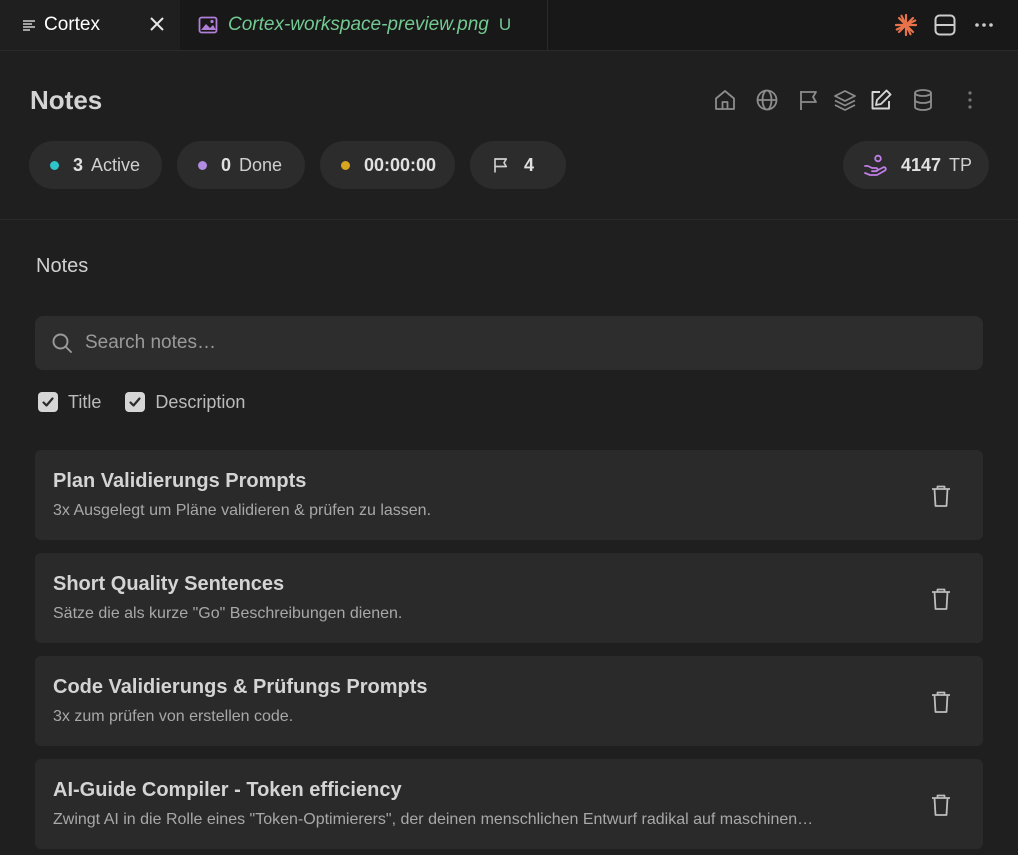  What do you see at coordinates (400, 164) in the screenshot?
I see `timer-value: 00:00:00` at bounding box center [400, 164].